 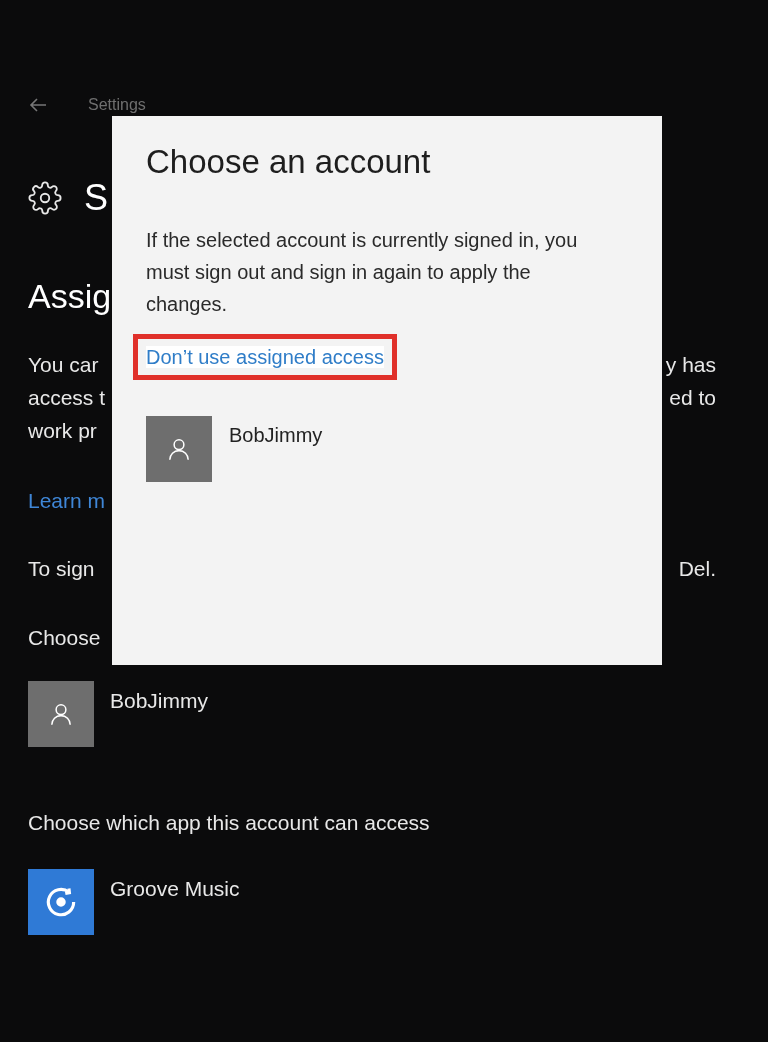 I want to click on paragraph-text: y has, so click(x=690, y=364).